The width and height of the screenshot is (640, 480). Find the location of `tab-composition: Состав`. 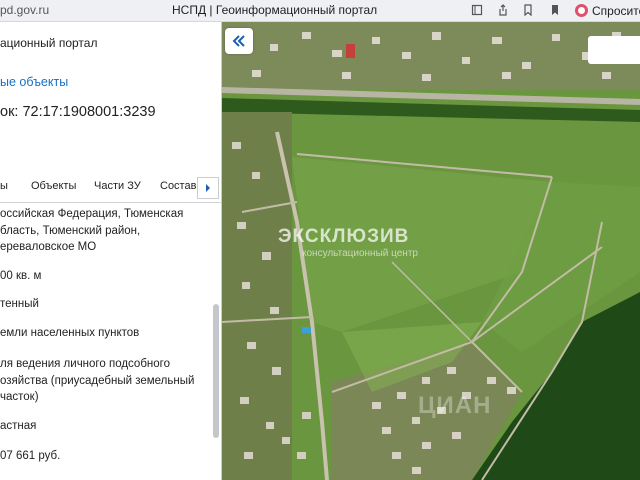

tab-composition: Состав is located at coordinates (178, 186).